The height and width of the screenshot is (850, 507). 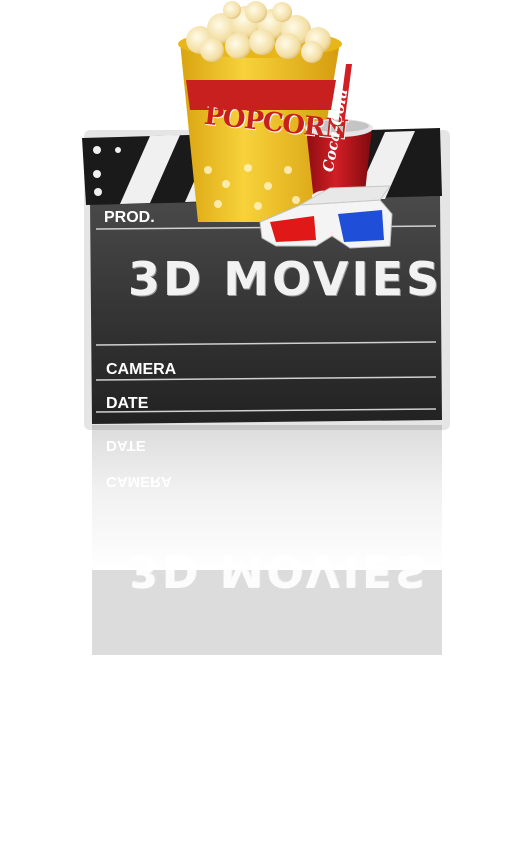 I want to click on camera-label: CAMERA, so click(x=141, y=369).